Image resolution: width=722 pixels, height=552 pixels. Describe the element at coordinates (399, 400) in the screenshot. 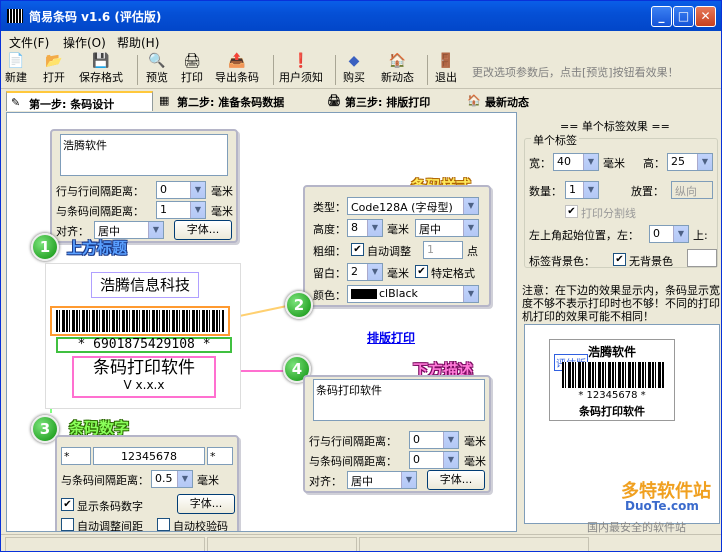

I see `bottom-desc-textarea: 条码打印软件` at that location.